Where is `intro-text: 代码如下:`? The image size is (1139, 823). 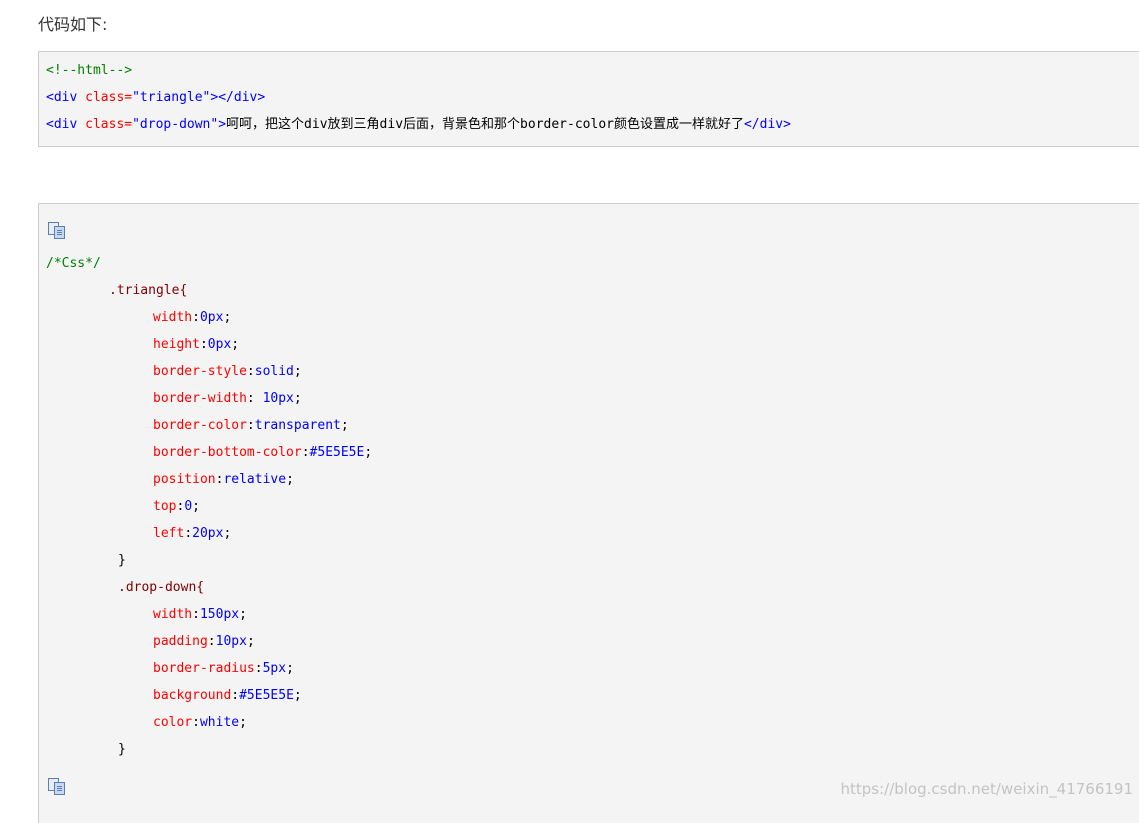 intro-text: 代码如下: is located at coordinates (73, 24).